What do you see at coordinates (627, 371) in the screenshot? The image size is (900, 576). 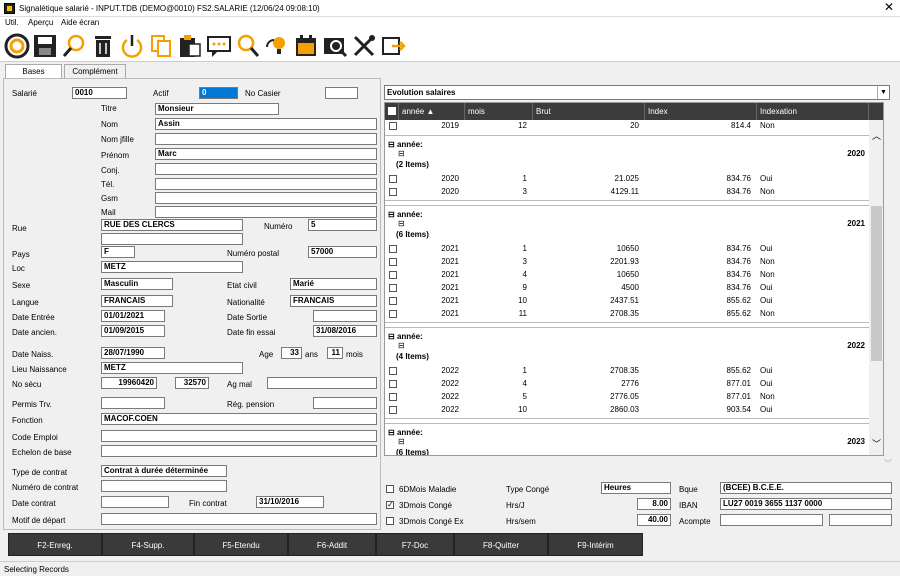 I see `table-row: 2022 1 2708.35 855.62 Oui` at bounding box center [627, 371].